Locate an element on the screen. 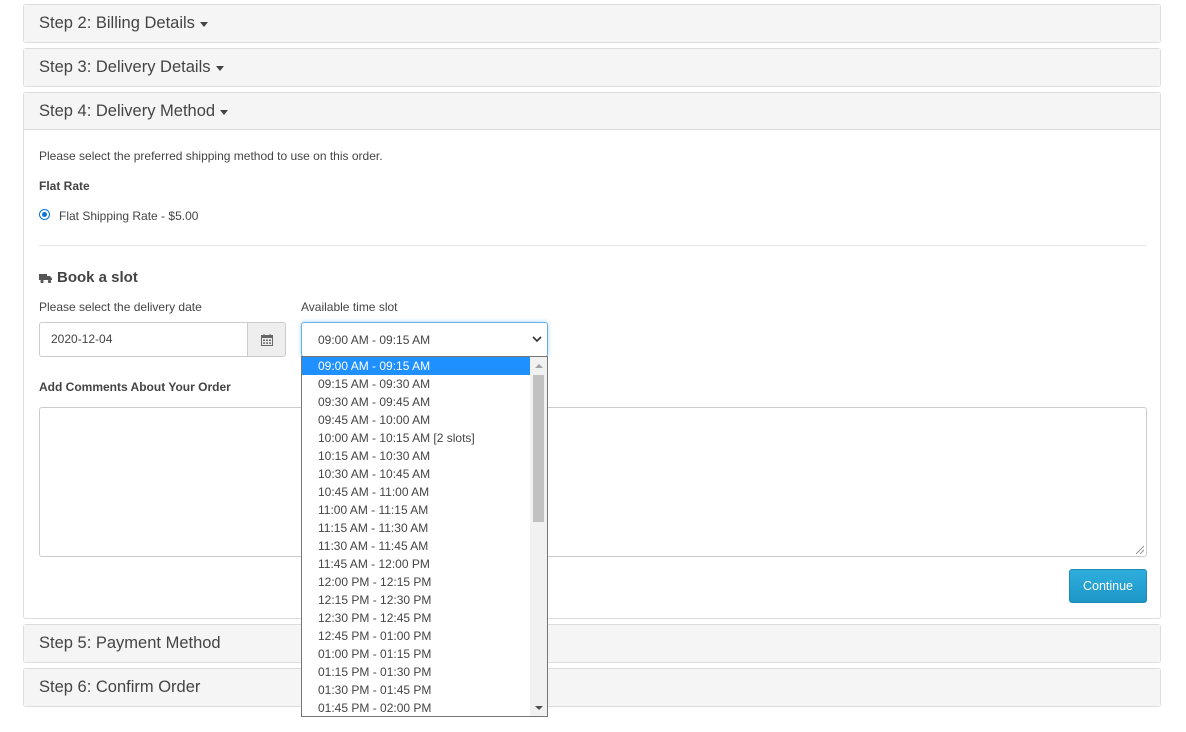 The image size is (1186, 732). delivery-date-label: Please select the delivery date is located at coordinates (120, 307).